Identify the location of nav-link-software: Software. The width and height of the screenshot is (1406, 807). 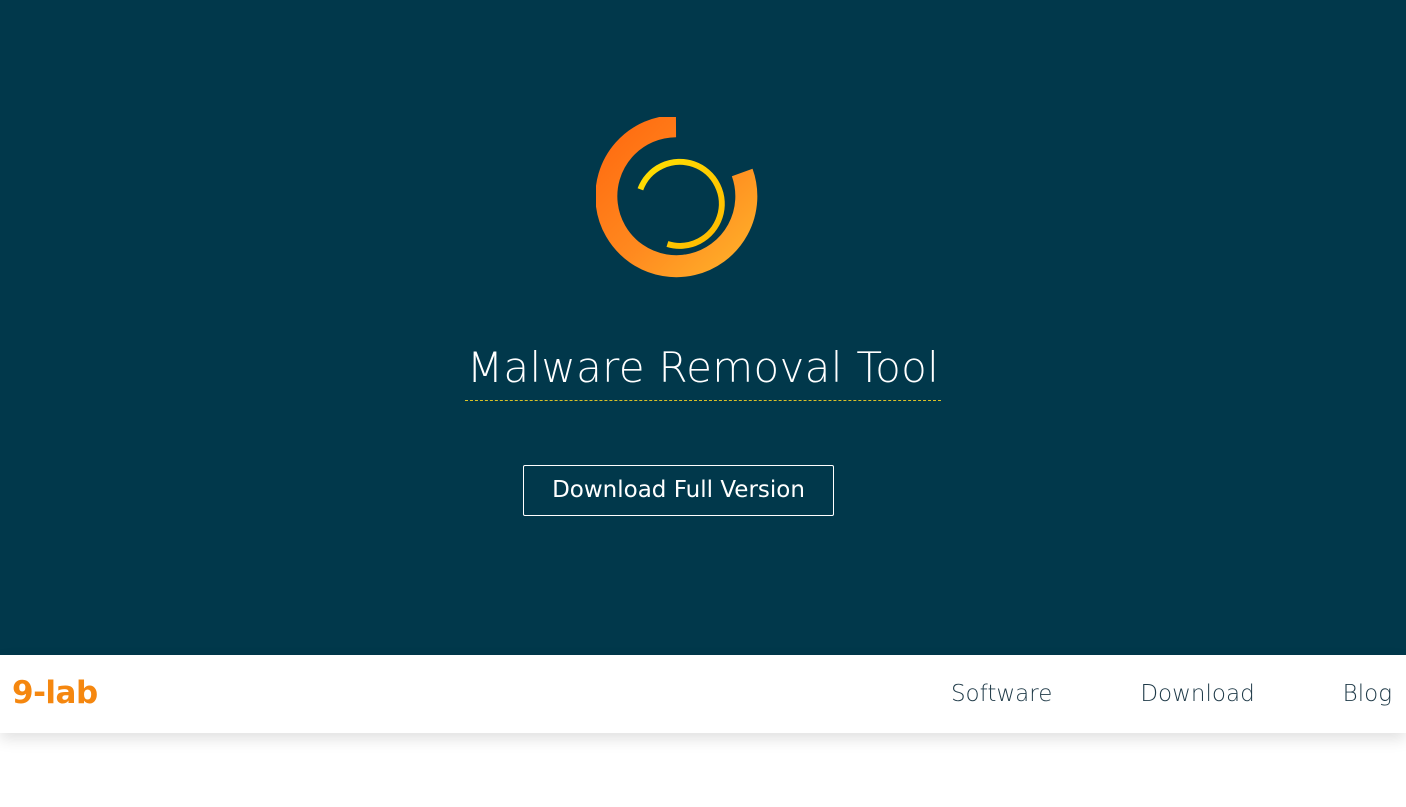
(1001, 694).